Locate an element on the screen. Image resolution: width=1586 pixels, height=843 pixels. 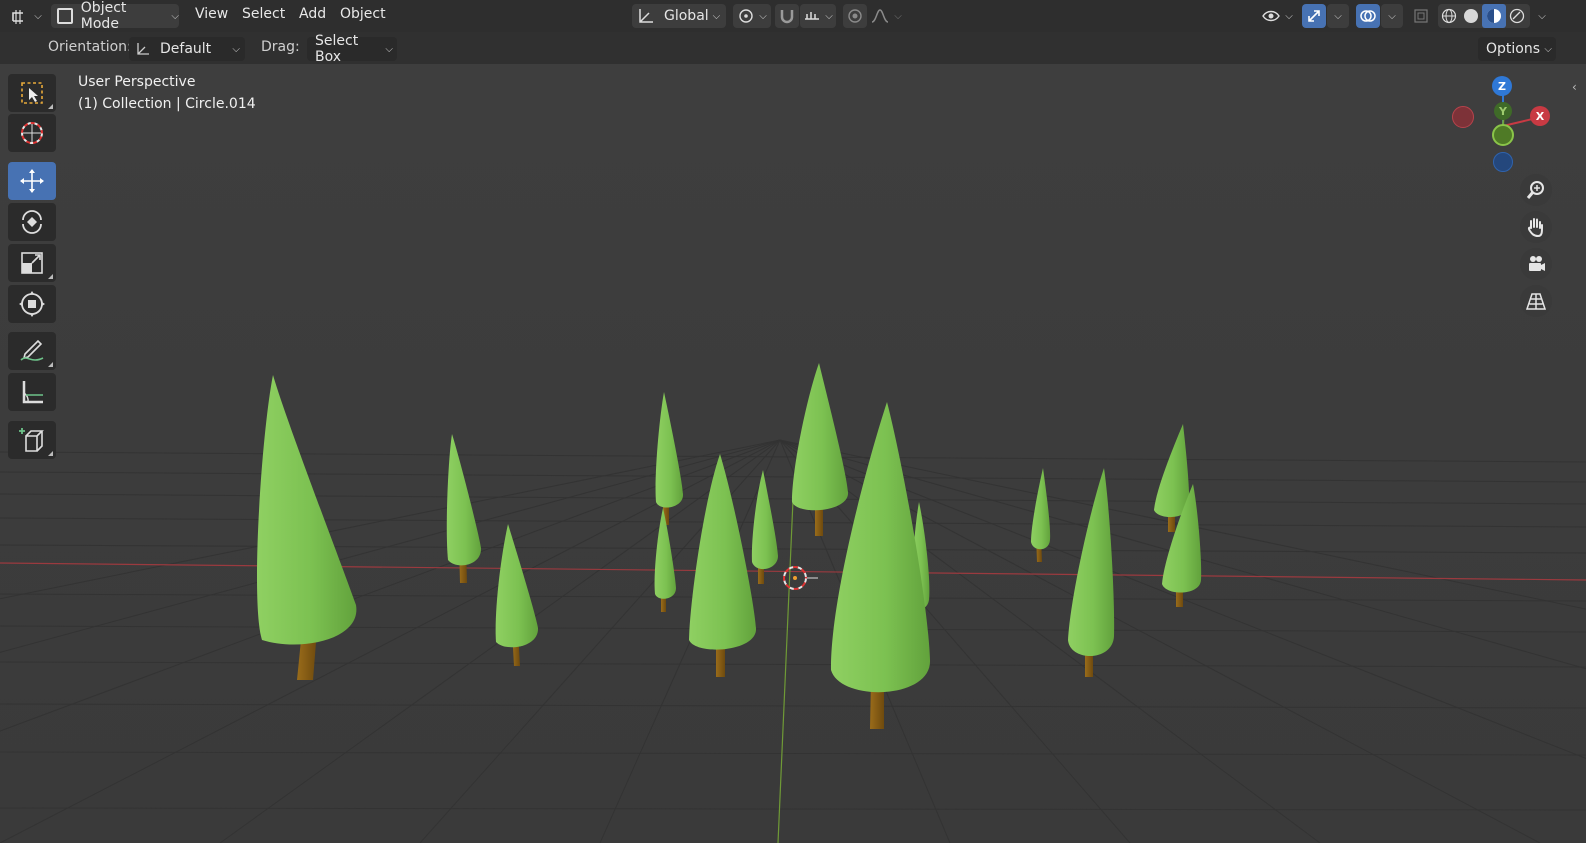
transform-orientation-dropdown: Global ⌵ is located at coordinates (679, 16).